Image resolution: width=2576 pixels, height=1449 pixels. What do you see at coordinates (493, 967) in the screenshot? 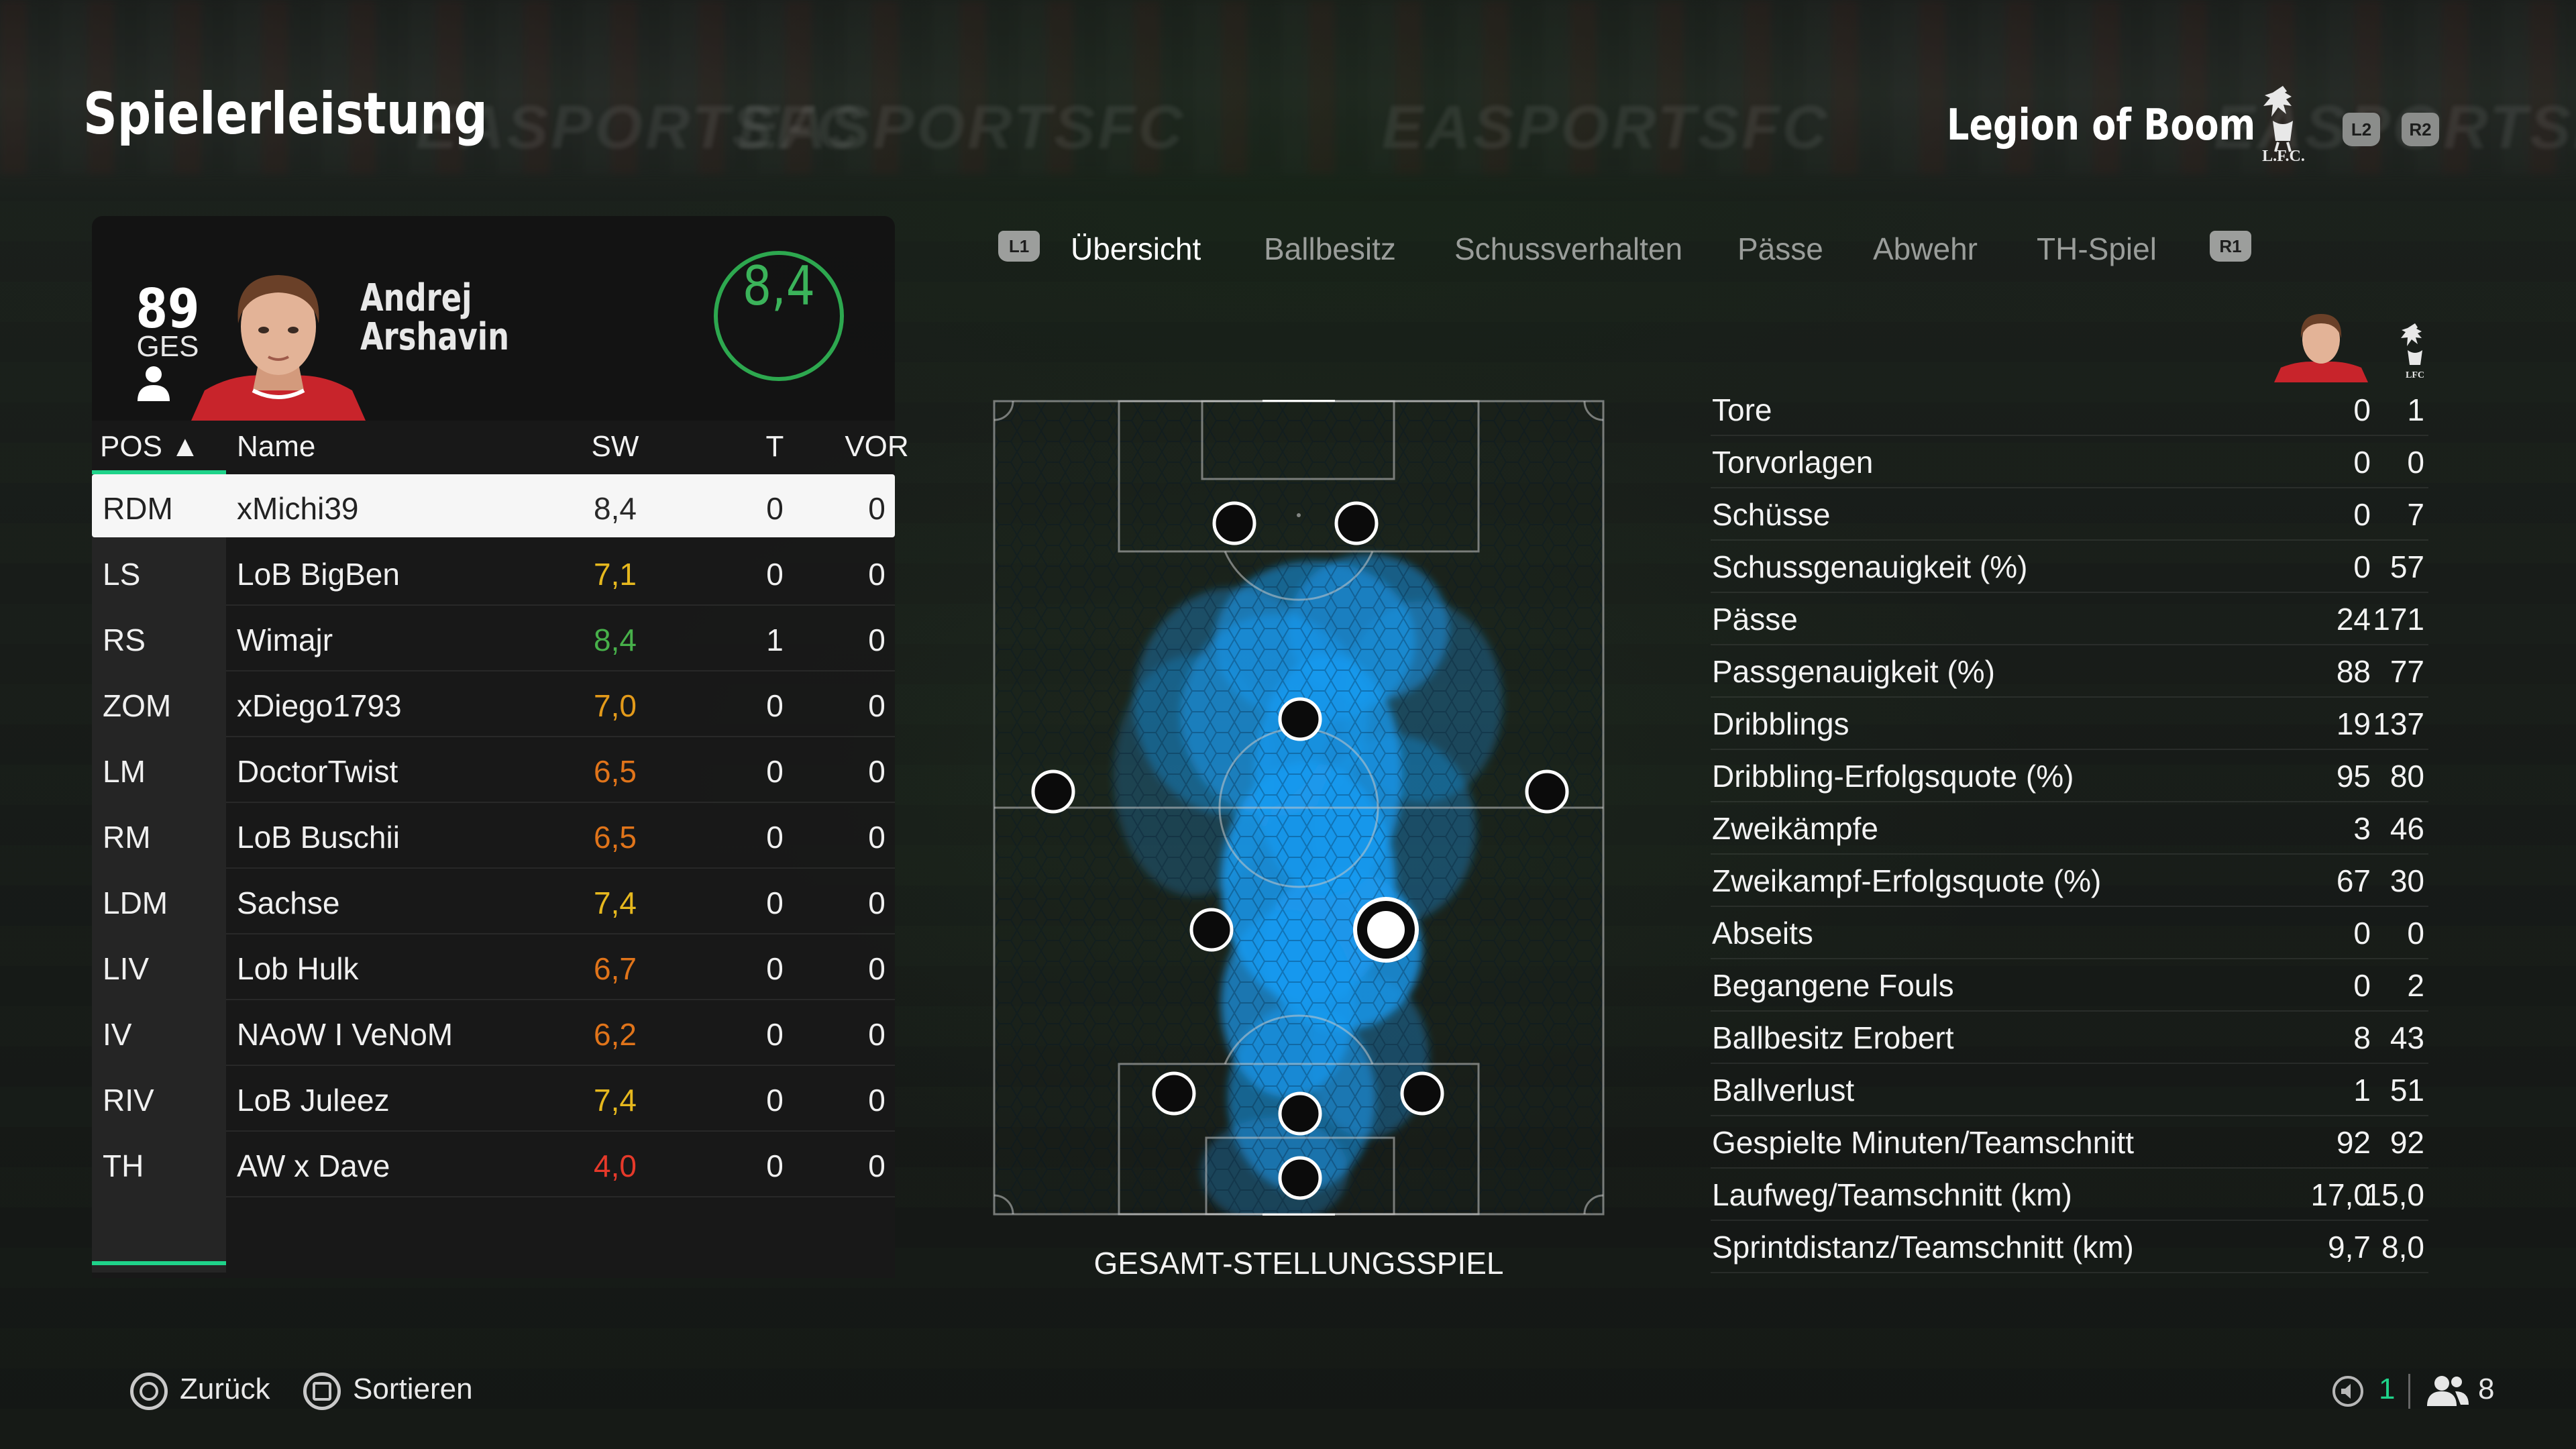
I see `table-row: LIV Lob Hulk 6,7 0 0` at bounding box center [493, 967].